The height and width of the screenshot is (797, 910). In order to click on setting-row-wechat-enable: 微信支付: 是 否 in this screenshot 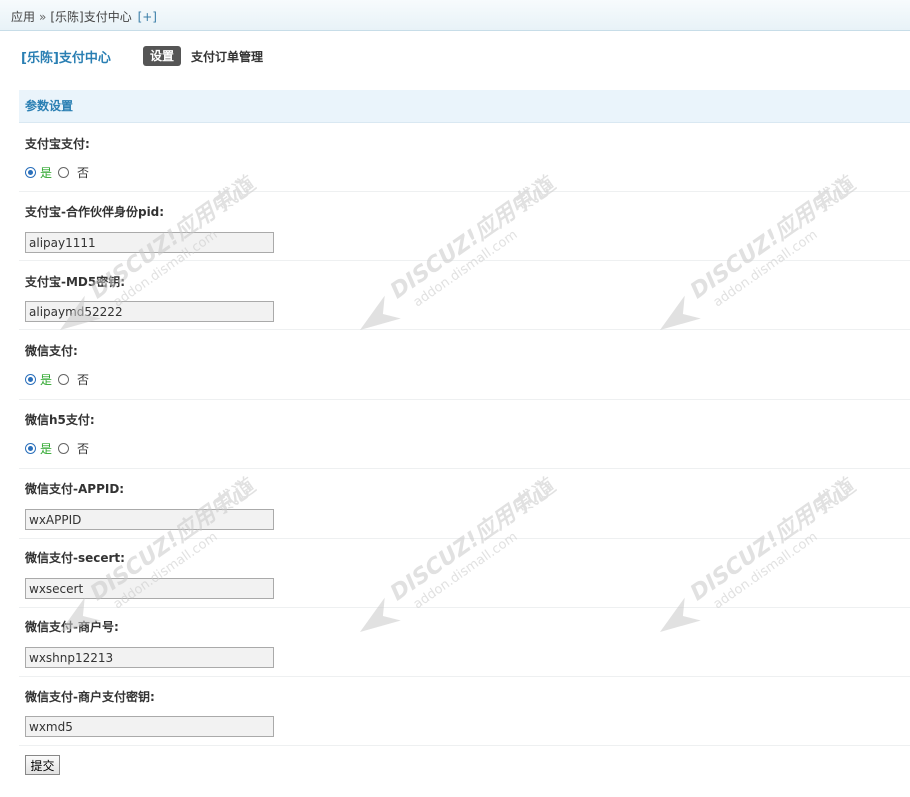, I will do `click(464, 365)`.